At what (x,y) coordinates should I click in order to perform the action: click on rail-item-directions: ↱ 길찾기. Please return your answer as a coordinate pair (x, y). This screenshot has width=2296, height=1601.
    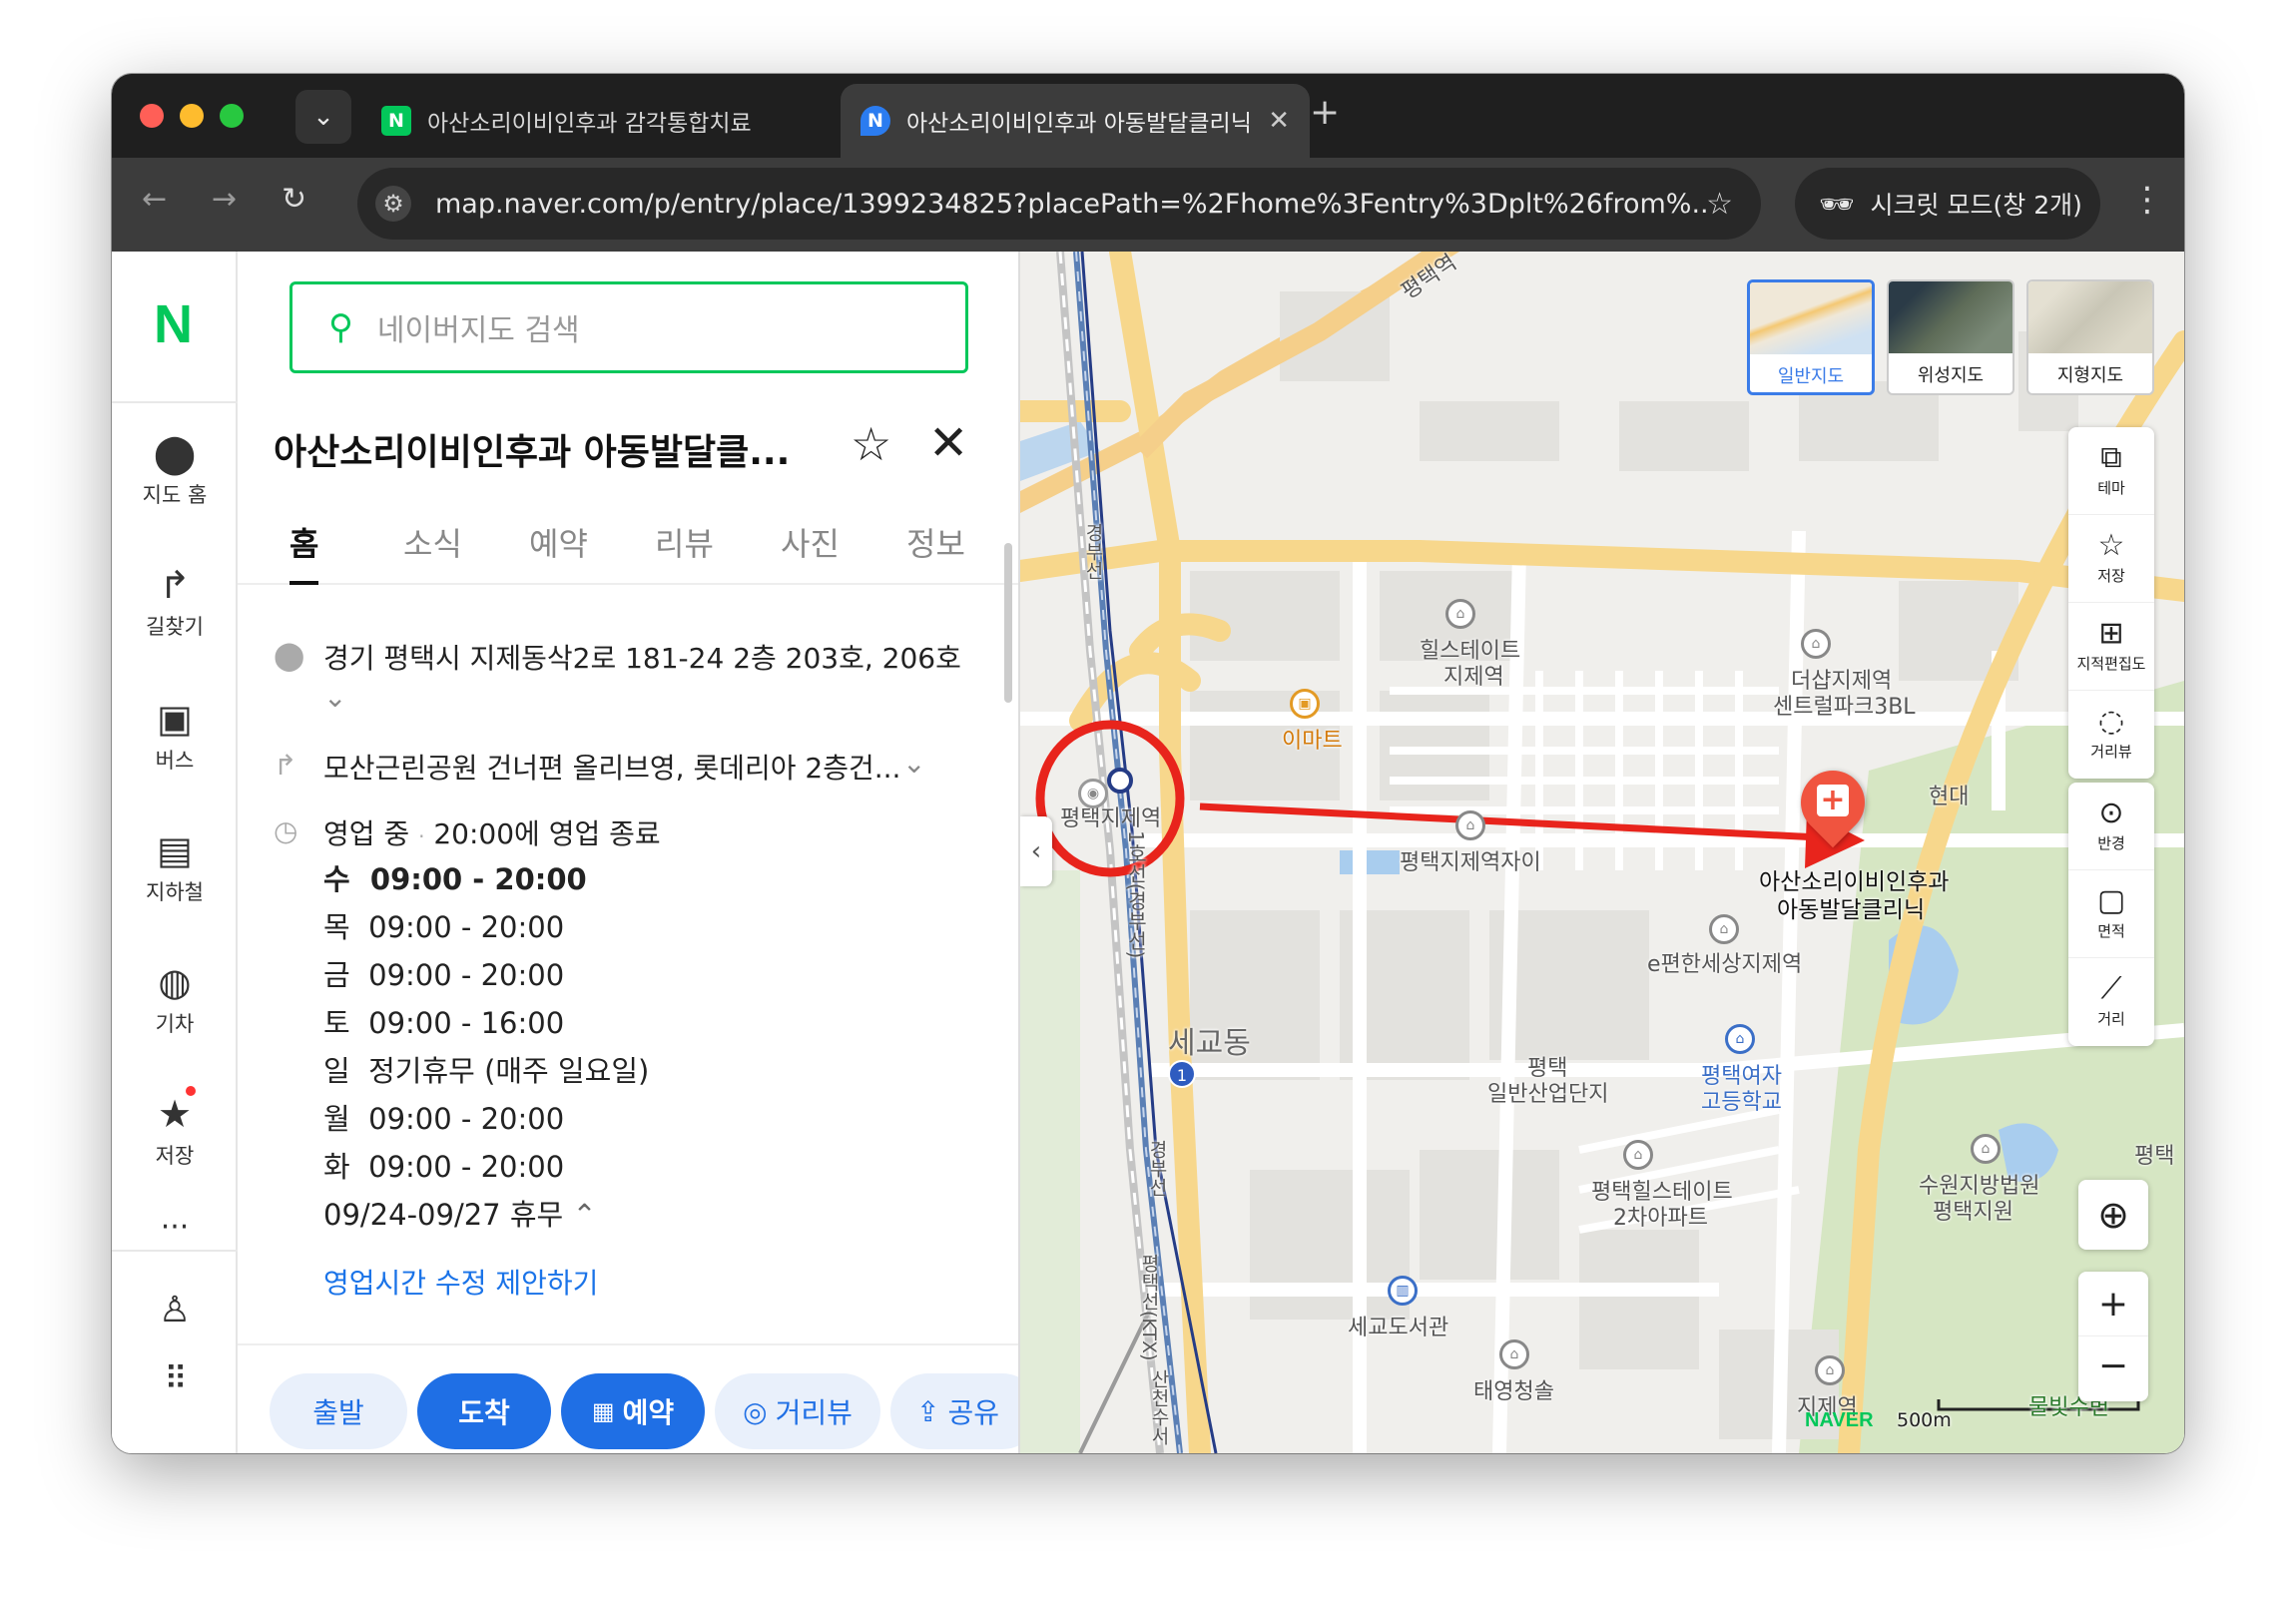
    Looking at the image, I should click on (175, 602).